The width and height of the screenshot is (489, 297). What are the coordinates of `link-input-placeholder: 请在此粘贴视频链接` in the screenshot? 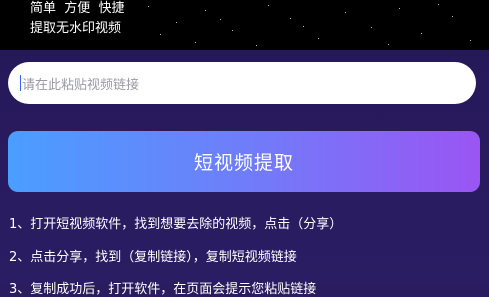 It's located at (81, 85).